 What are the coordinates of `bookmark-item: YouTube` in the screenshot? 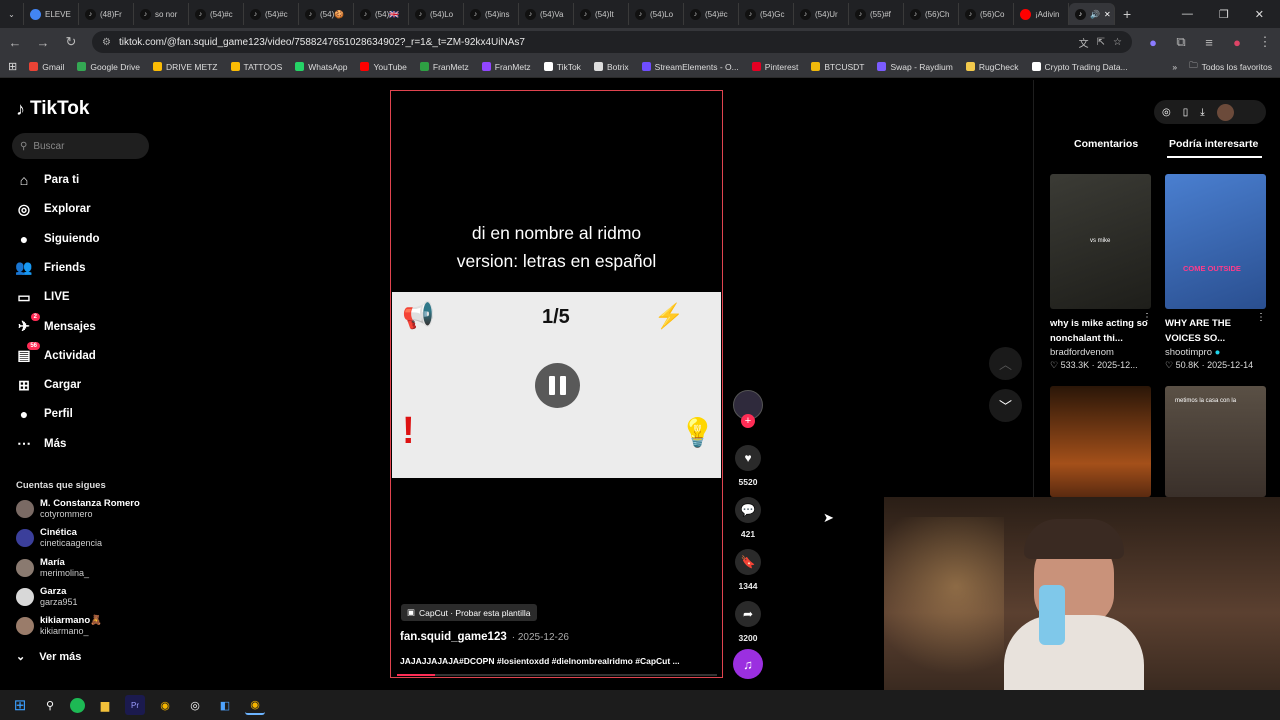 It's located at (383, 67).